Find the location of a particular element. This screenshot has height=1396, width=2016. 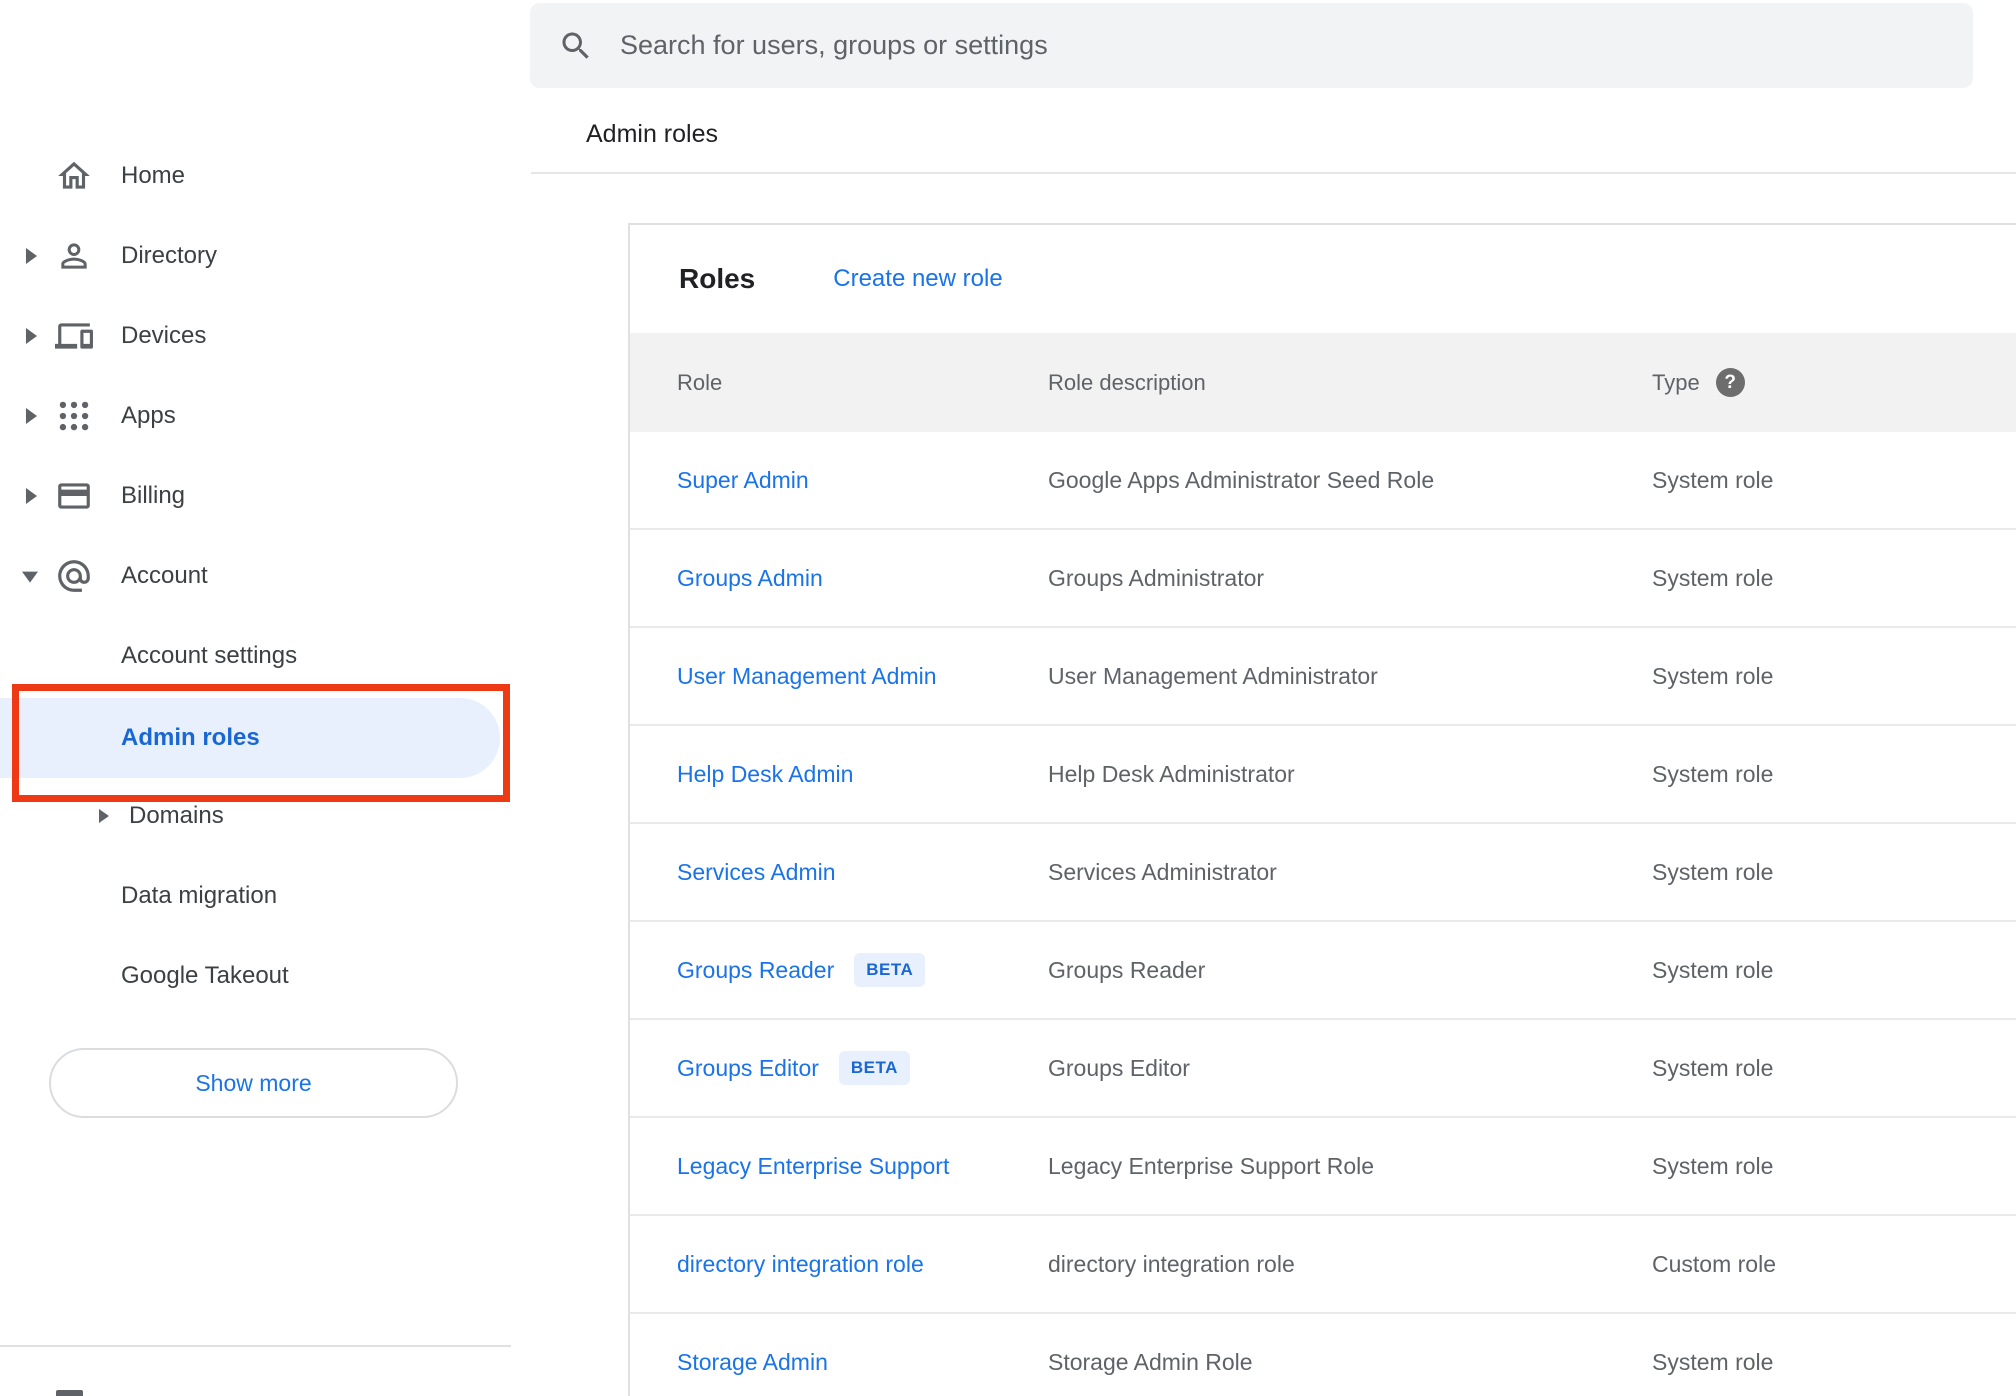

role-link: directory integration role is located at coordinates (800, 1264).